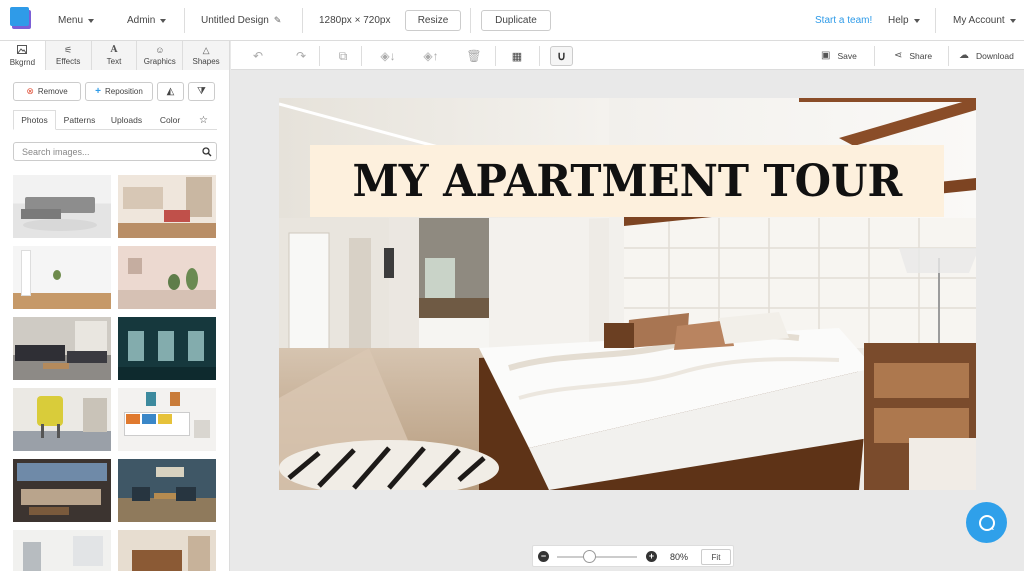  I want to click on send-backward-button: ◈↓, so click(388, 56).